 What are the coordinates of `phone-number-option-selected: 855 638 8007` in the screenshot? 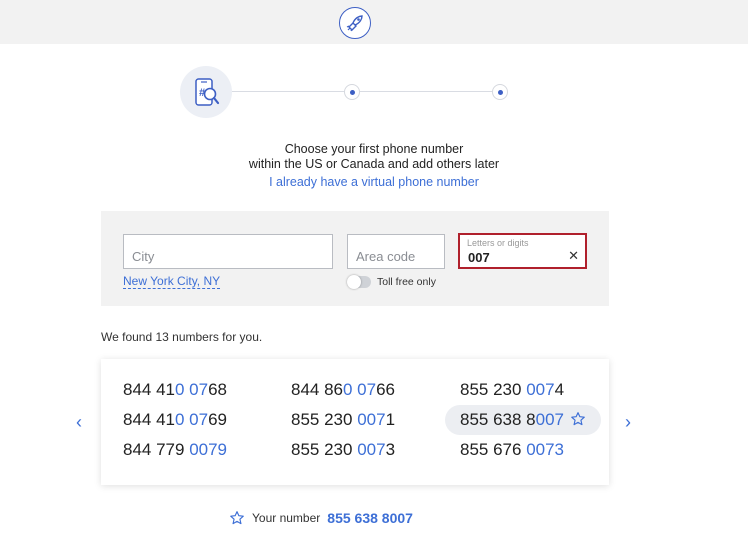 It's located at (523, 420).